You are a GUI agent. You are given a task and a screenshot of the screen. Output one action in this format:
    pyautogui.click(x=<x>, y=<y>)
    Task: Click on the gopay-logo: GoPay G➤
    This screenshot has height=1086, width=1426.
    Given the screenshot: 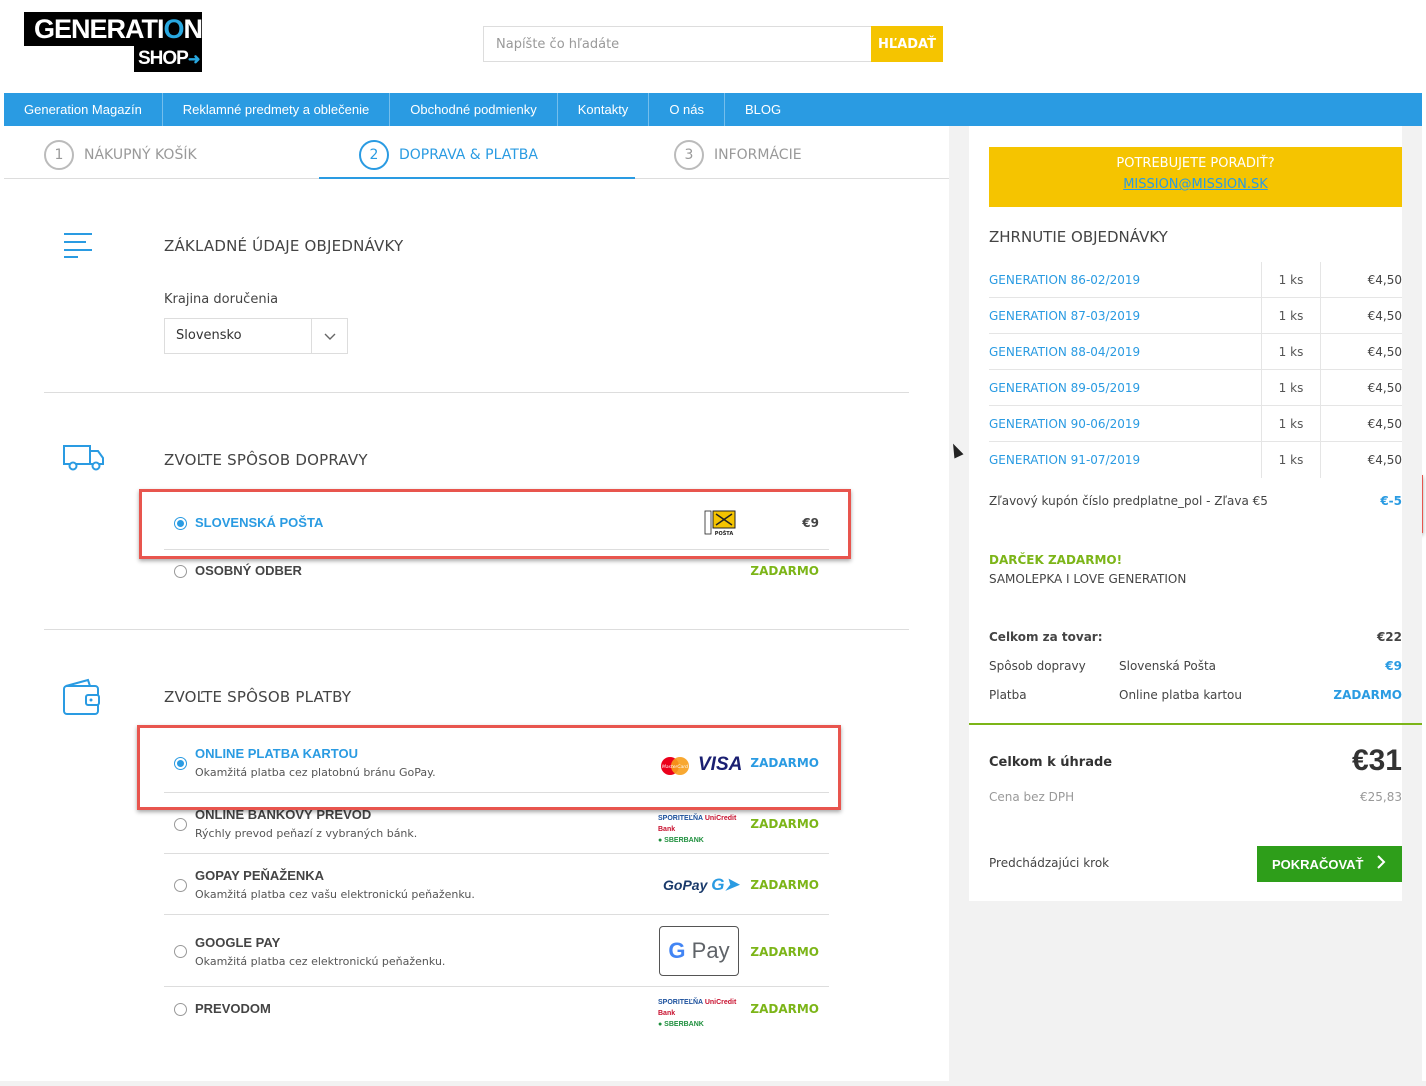 What is the action you would take?
    pyautogui.click(x=701, y=884)
    